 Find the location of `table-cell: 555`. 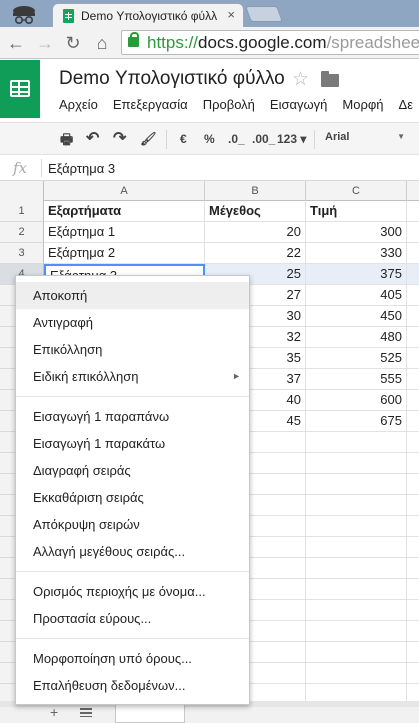

table-cell: 555 is located at coordinates (356, 379).